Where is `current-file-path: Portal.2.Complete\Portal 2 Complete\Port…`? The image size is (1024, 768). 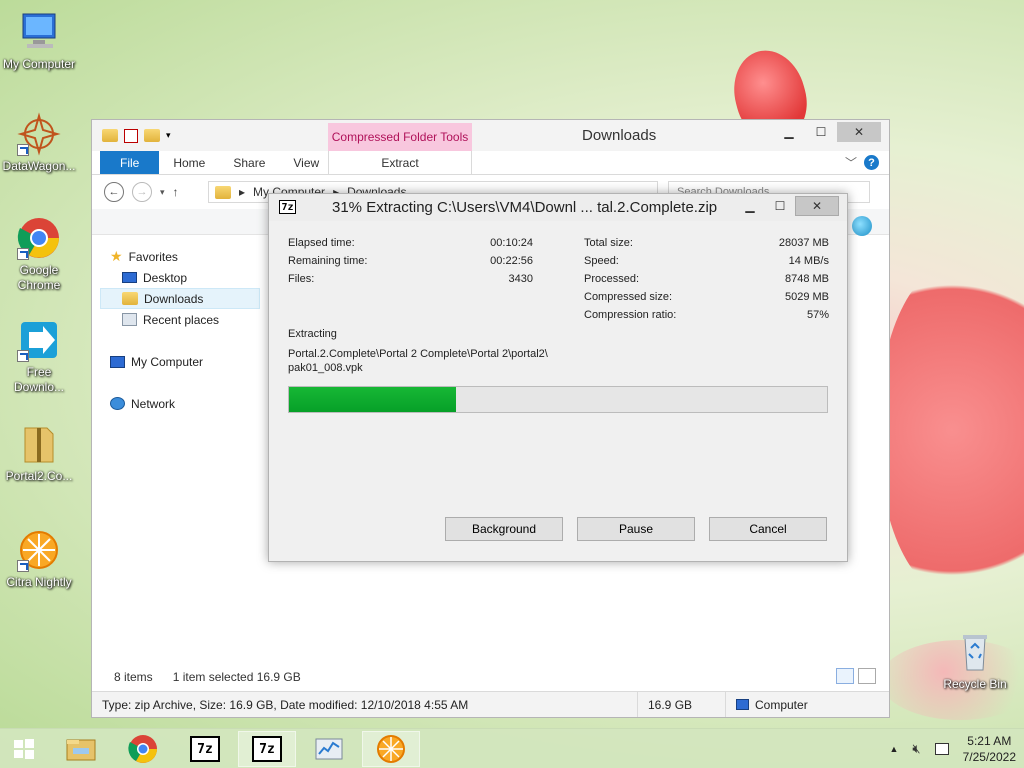
current-file-path: Portal.2.Complete\Portal 2 Complete\Port… is located at coordinates (418, 354).